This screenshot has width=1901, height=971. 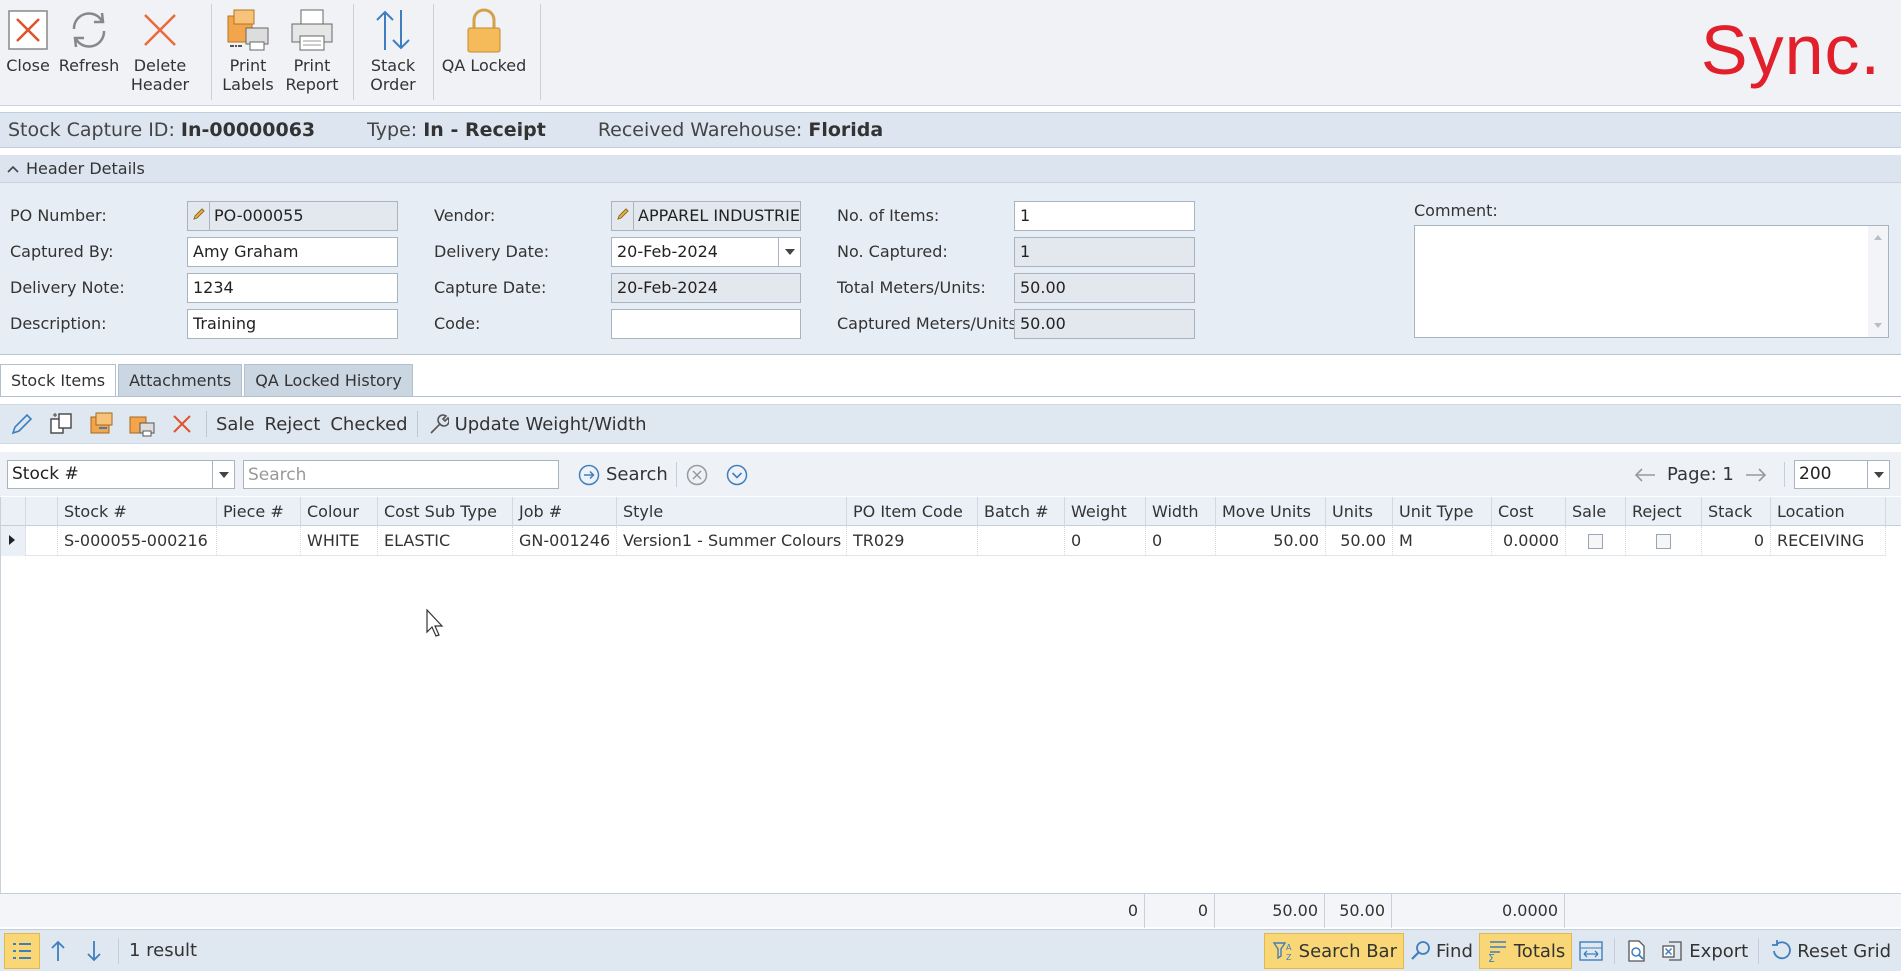 What do you see at coordinates (160, 51) in the screenshot?
I see `delete-header-button: Delete Header` at bounding box center [160, 51].